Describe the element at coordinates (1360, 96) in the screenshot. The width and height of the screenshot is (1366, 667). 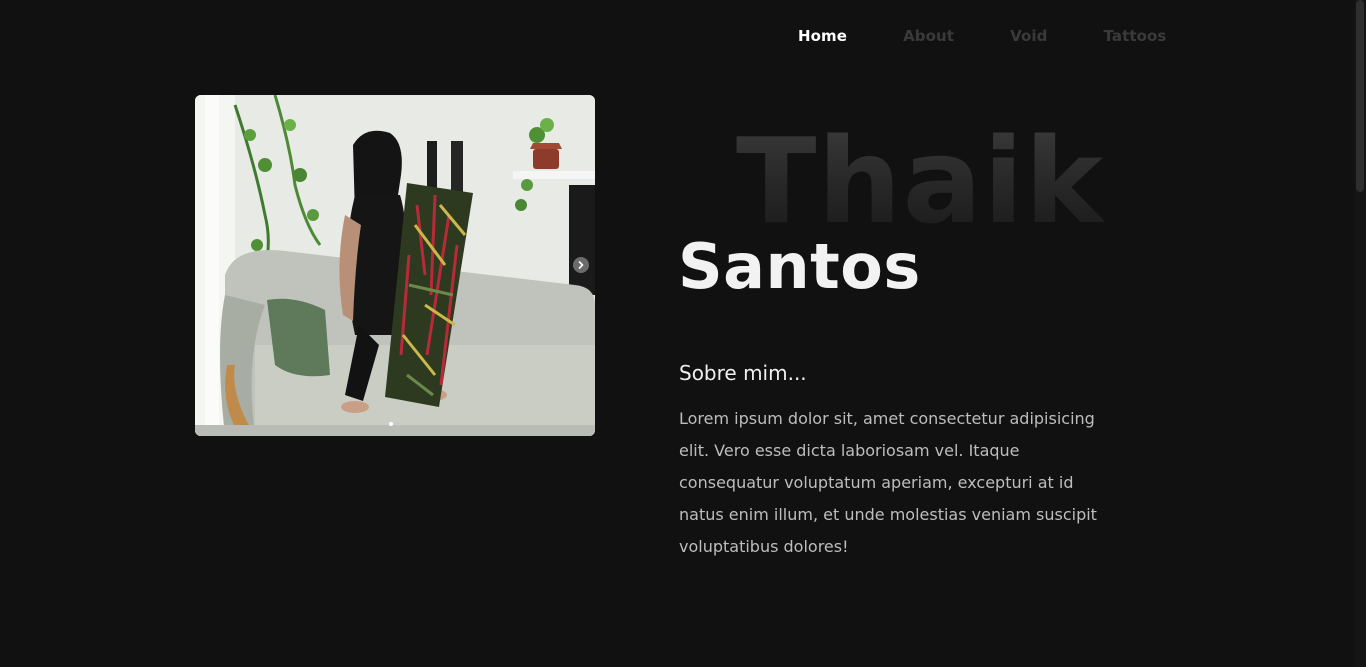
I see `scrollbar-thumb` at that location.